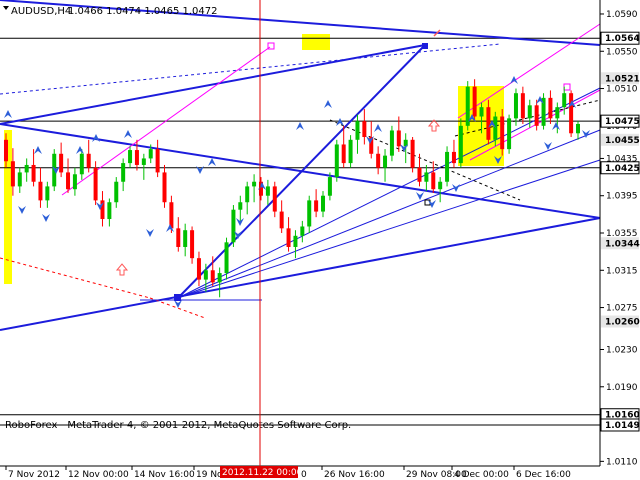  Describe the element at coordinates (543, 475) in the screenshot. I see `x-tick-label: 6 Dec 16:00` at that location.